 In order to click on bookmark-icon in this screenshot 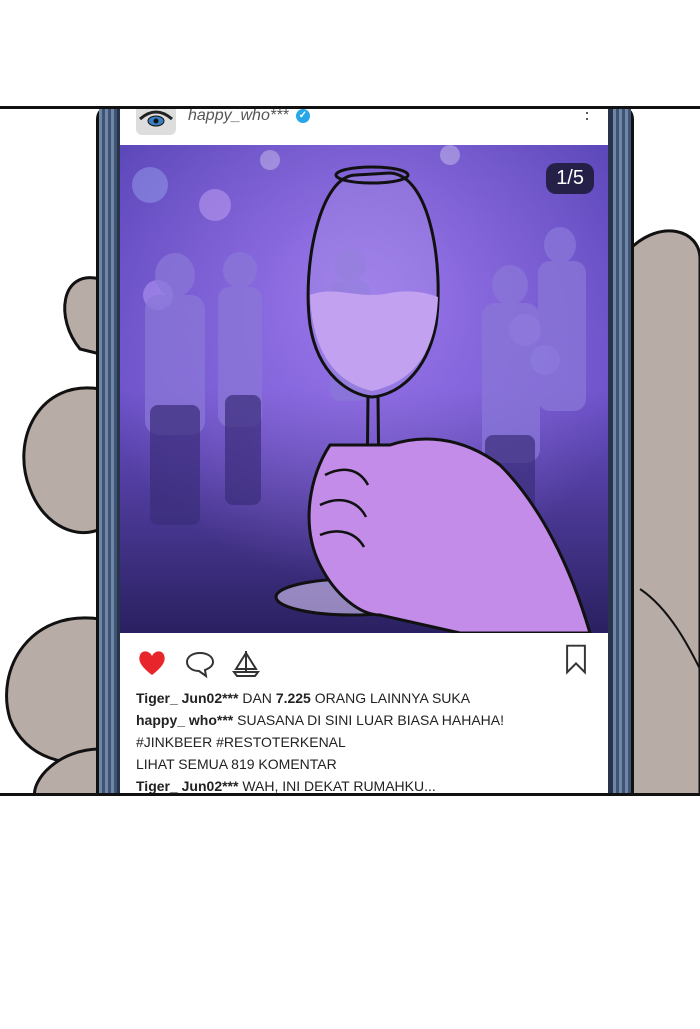, I will do `click(576, 659)`.